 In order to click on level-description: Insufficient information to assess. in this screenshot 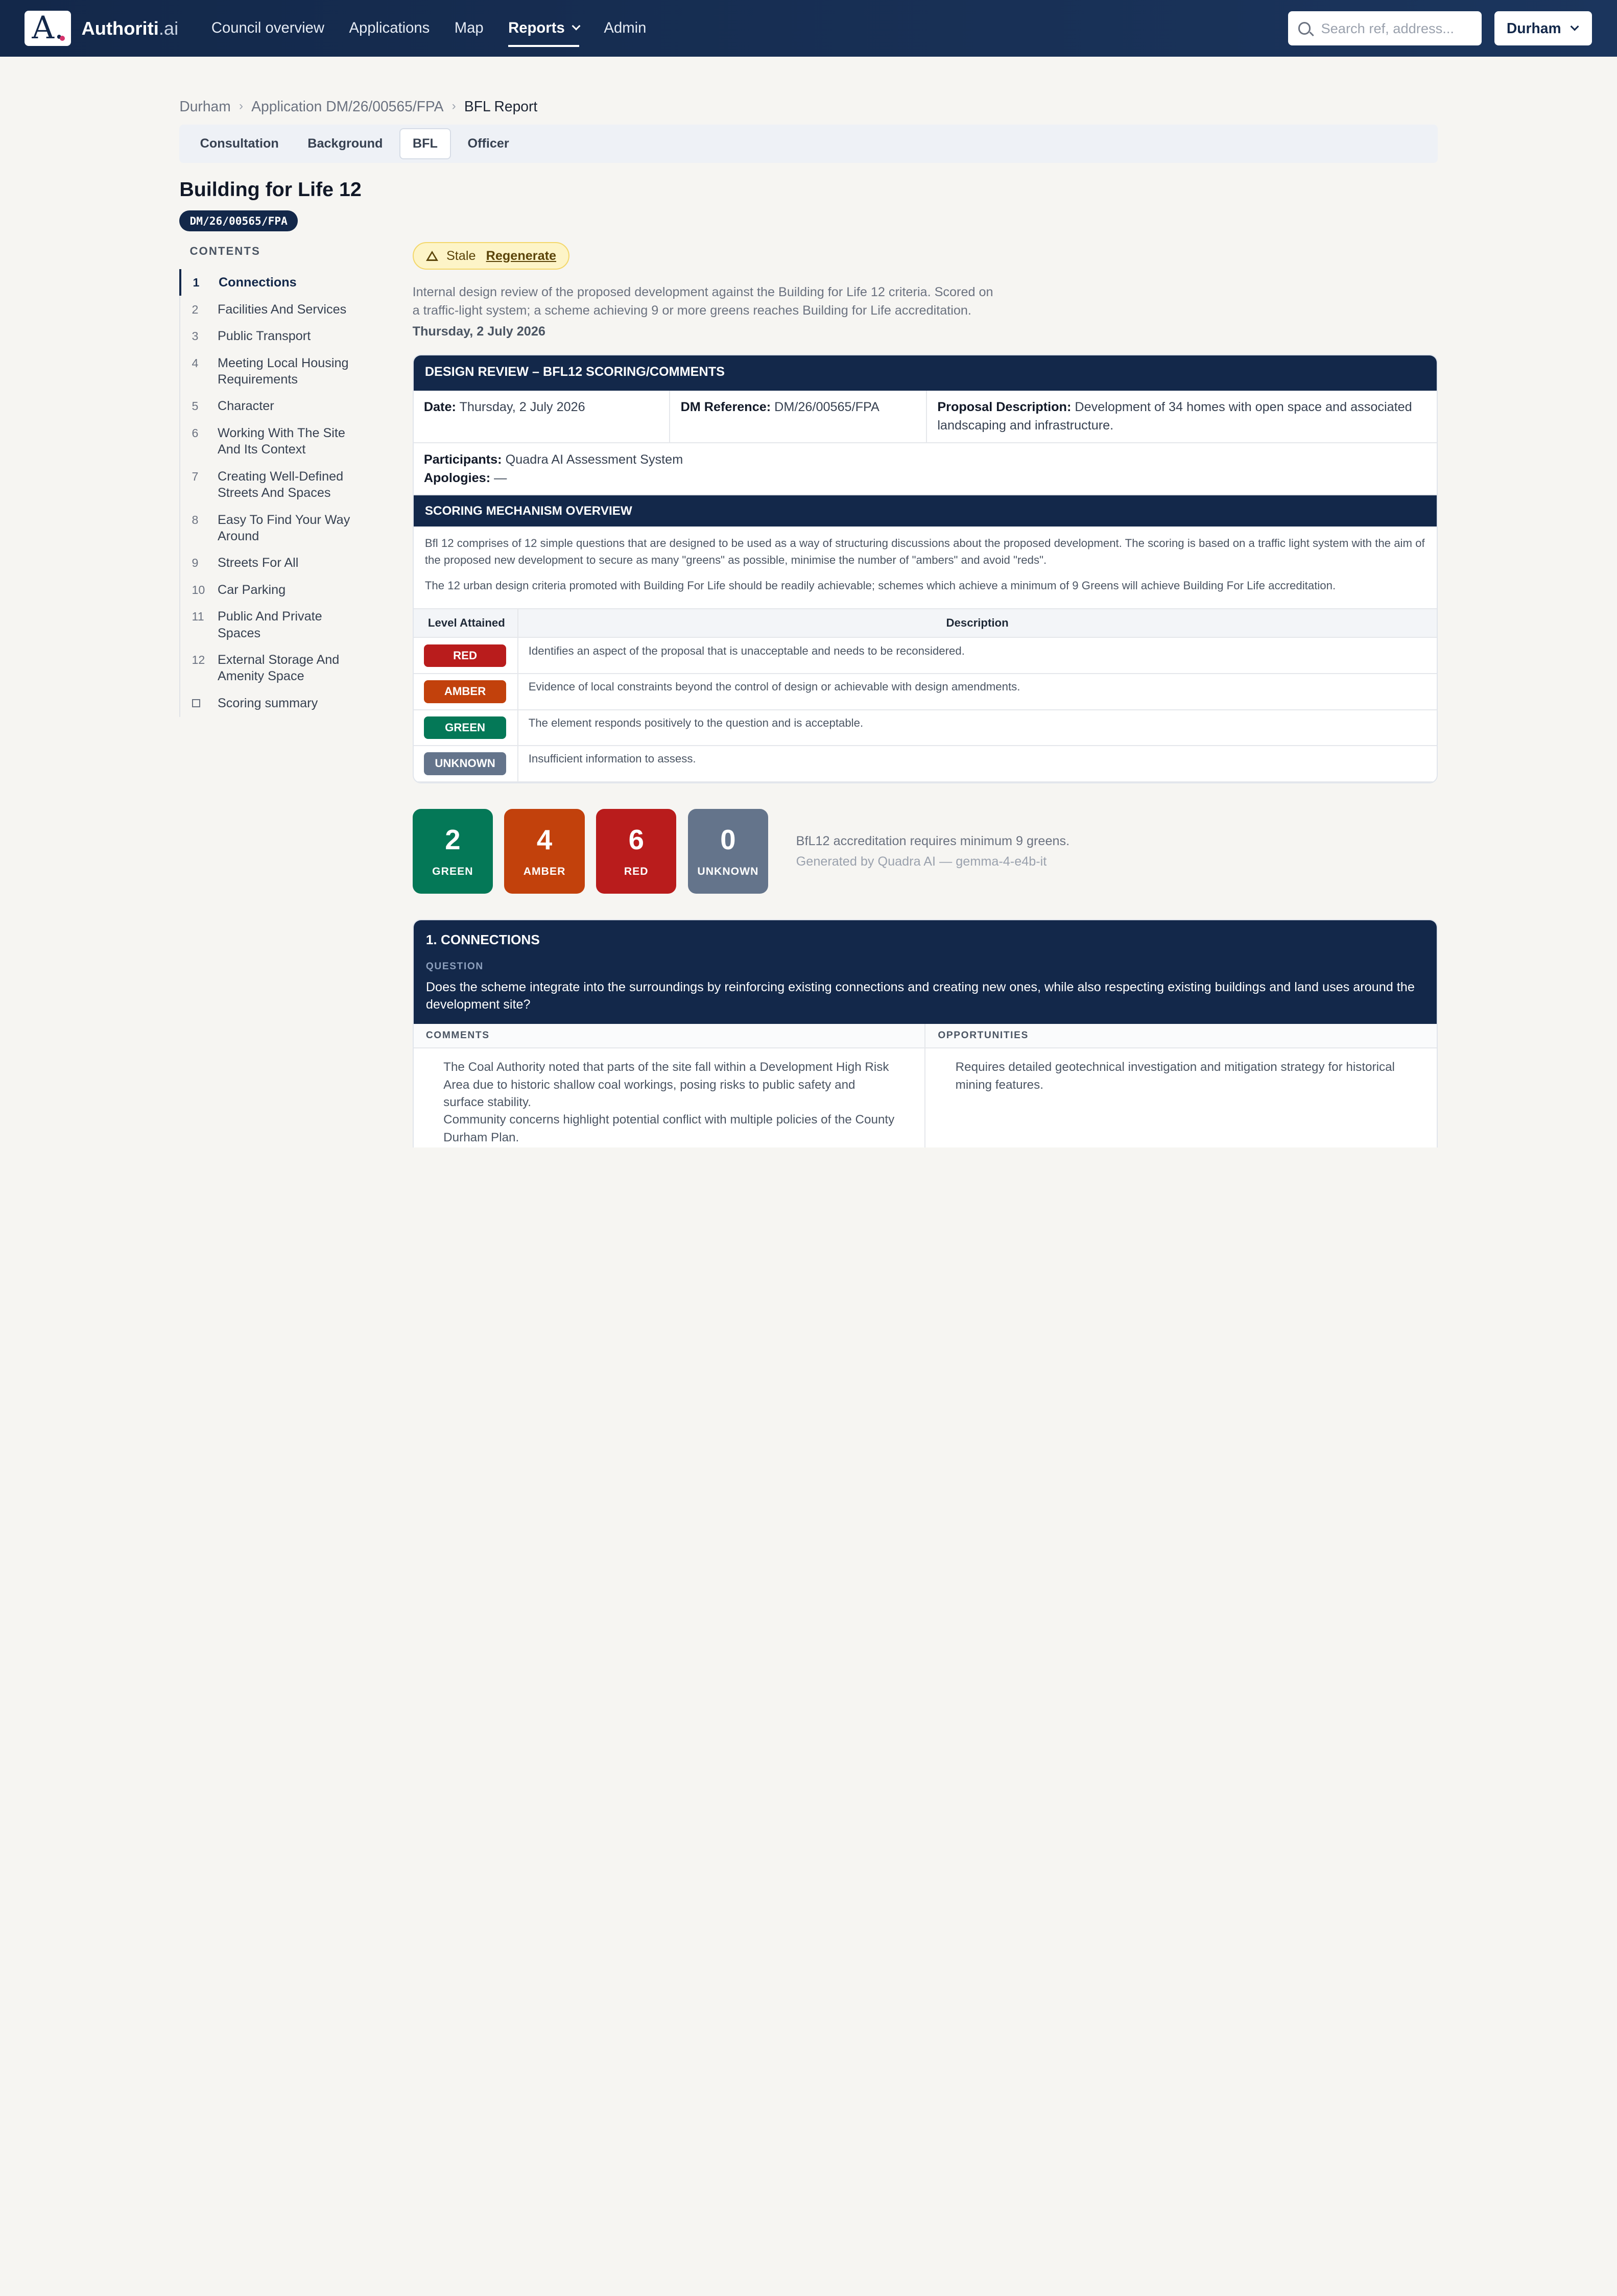, I will do `click(977, 764)`.